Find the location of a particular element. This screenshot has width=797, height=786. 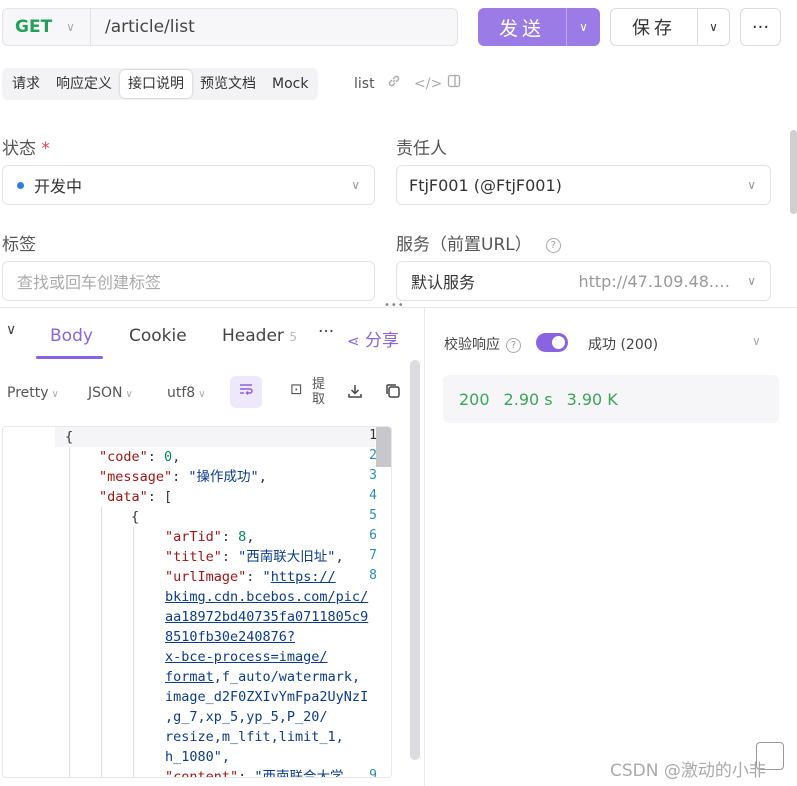

current-line-highlight is located at coordinates (215, 437).